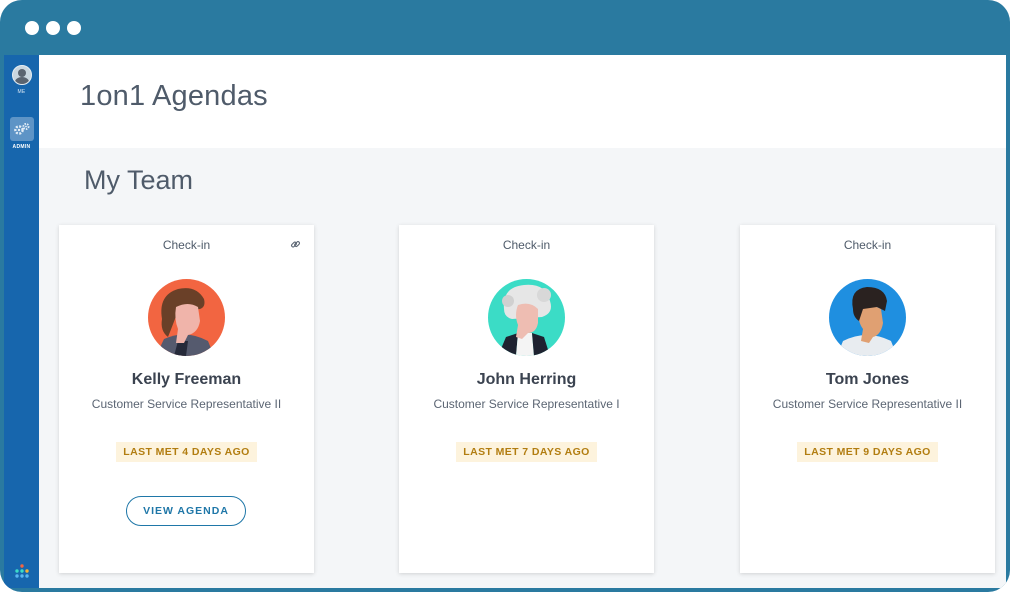 This screenshot has height=592, width=1010. I want to click on user-avatar-icon, so click(21, 75).